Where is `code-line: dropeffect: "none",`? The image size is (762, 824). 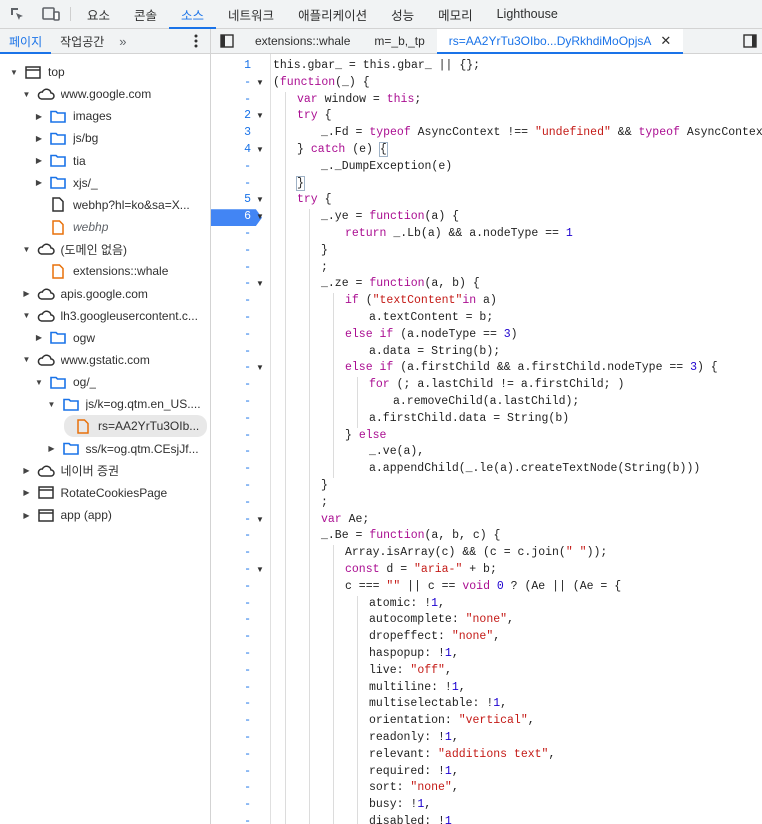 code-line: dropeffect: "none", is located at coordinates (434, 637).